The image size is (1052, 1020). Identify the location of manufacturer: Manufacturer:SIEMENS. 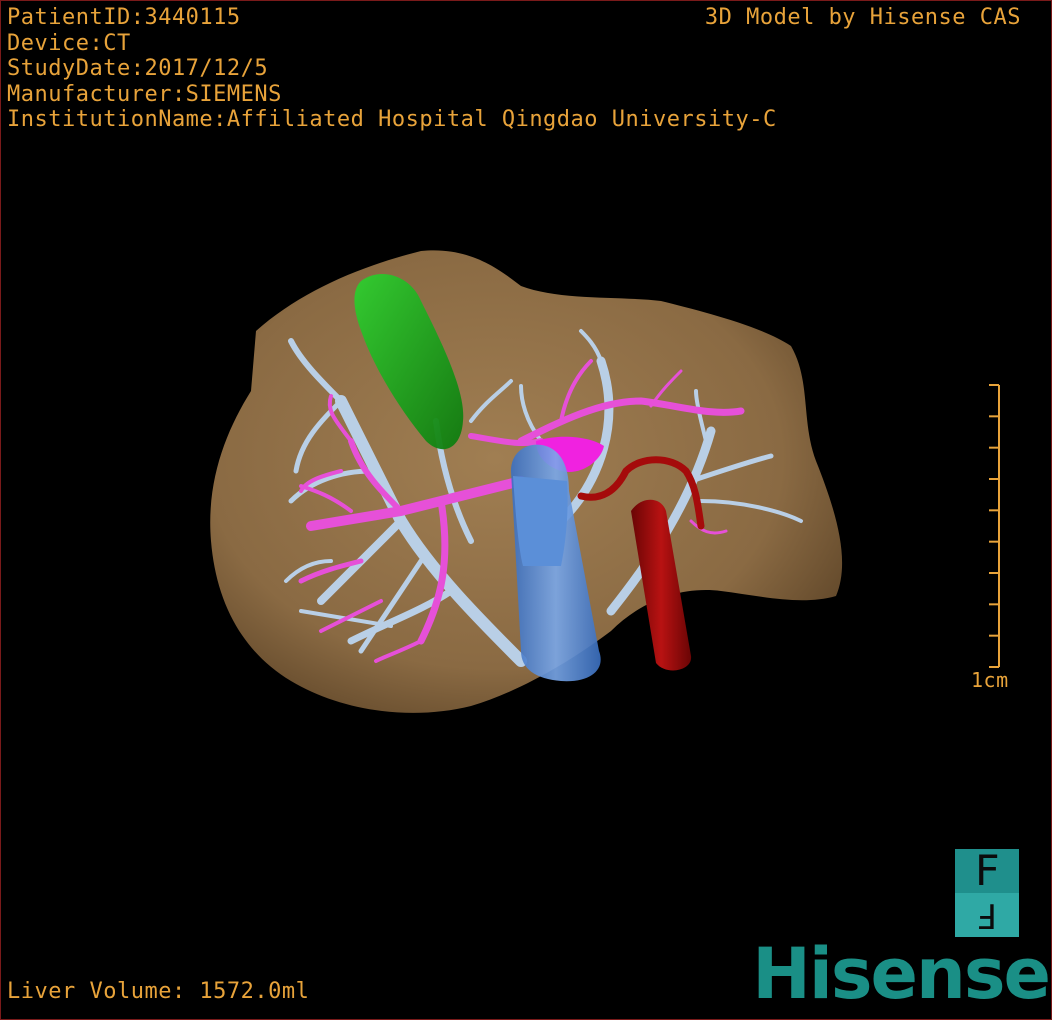
(144, 94).